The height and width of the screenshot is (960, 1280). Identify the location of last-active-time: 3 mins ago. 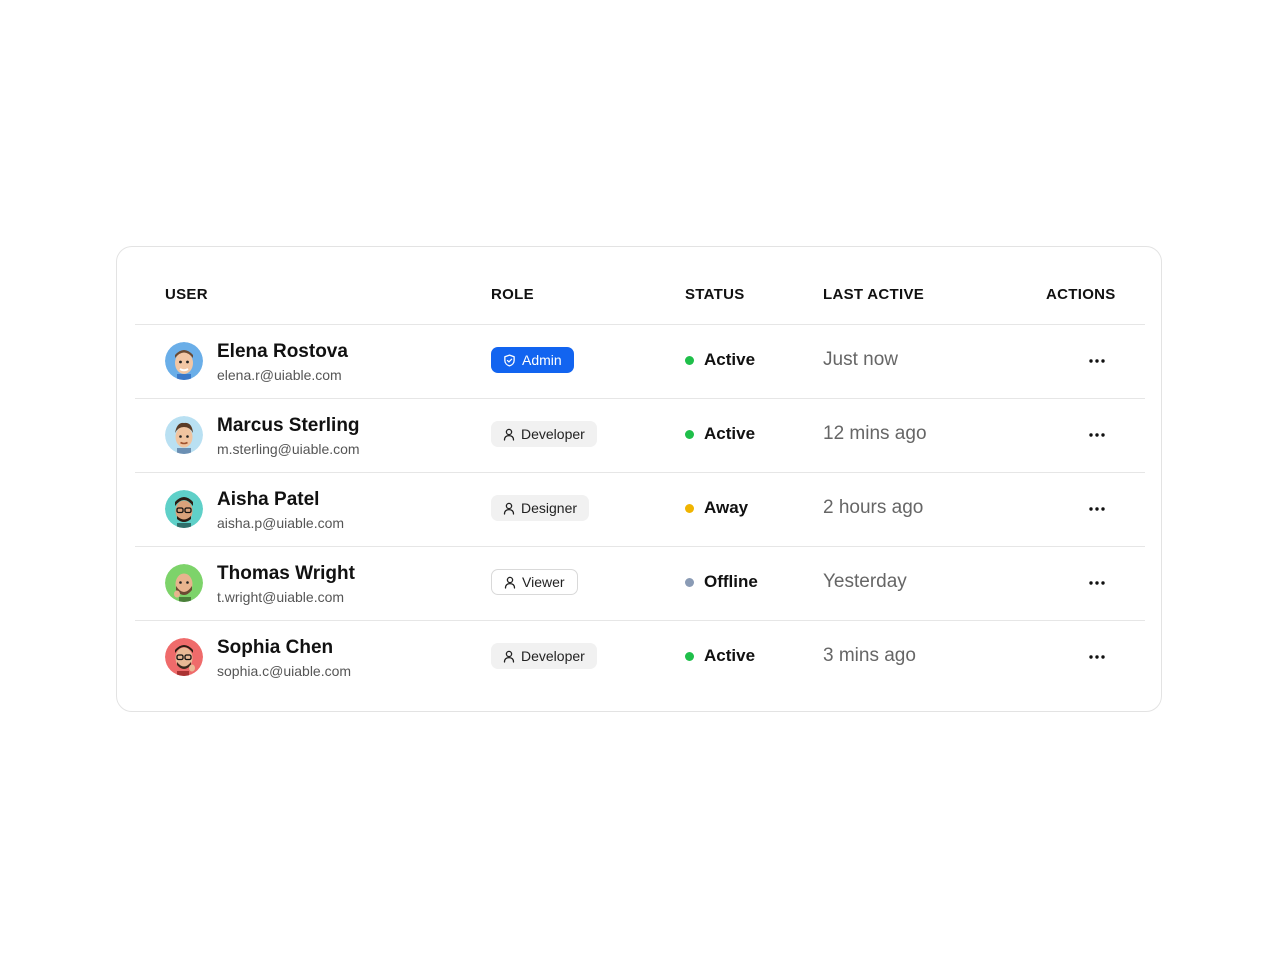
(869, 655).